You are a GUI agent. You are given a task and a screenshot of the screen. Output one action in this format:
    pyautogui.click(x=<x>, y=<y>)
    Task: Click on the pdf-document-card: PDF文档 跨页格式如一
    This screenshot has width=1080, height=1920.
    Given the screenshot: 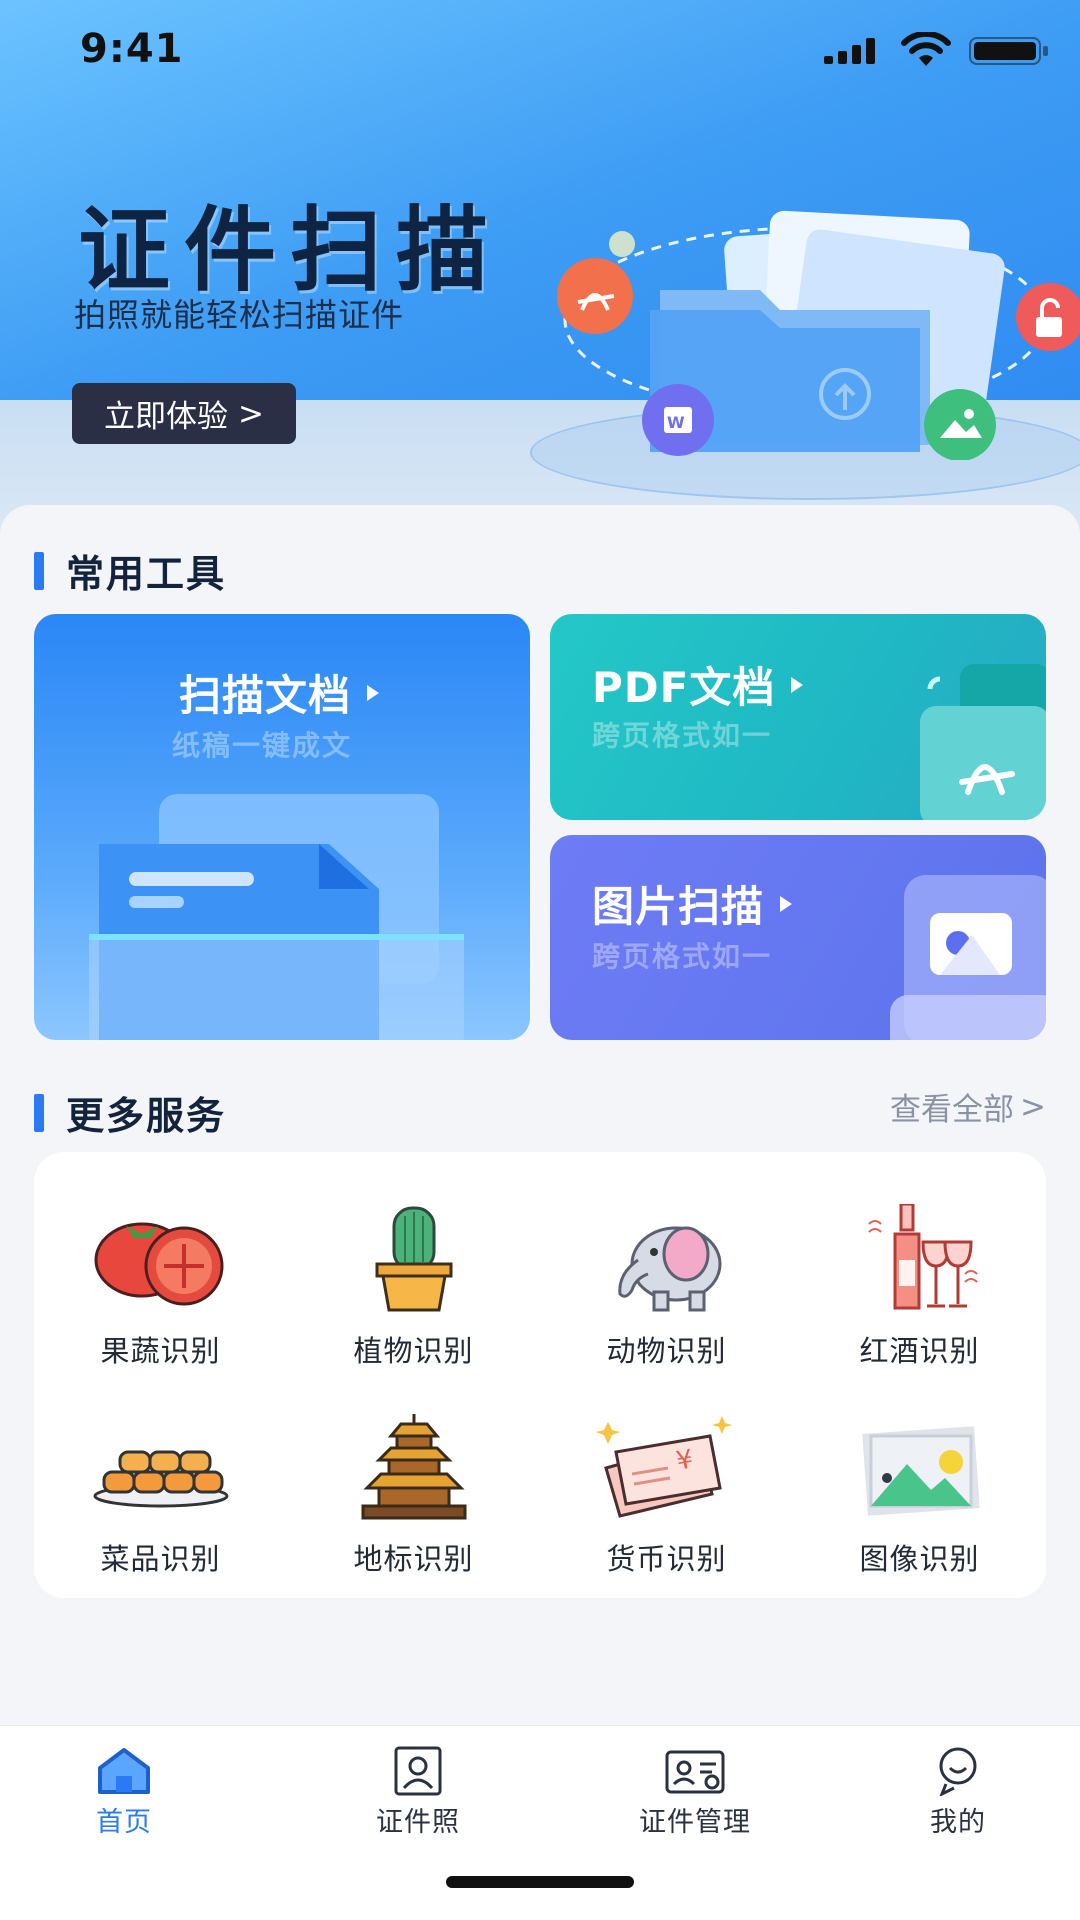 What is the action you would take?
    pyautogui.click(x=798, y=717)
    